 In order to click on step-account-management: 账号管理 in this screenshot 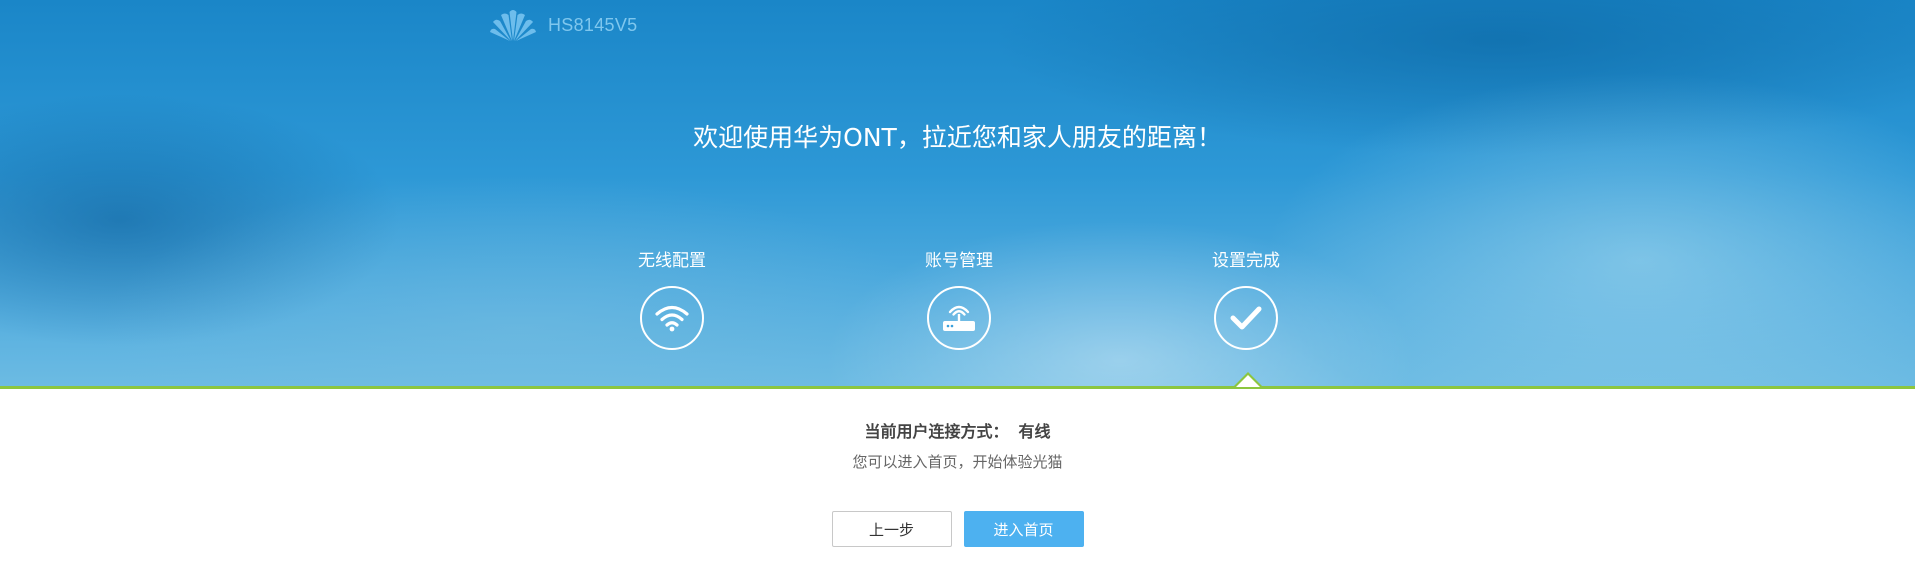, I will do `click(959, 299)`.